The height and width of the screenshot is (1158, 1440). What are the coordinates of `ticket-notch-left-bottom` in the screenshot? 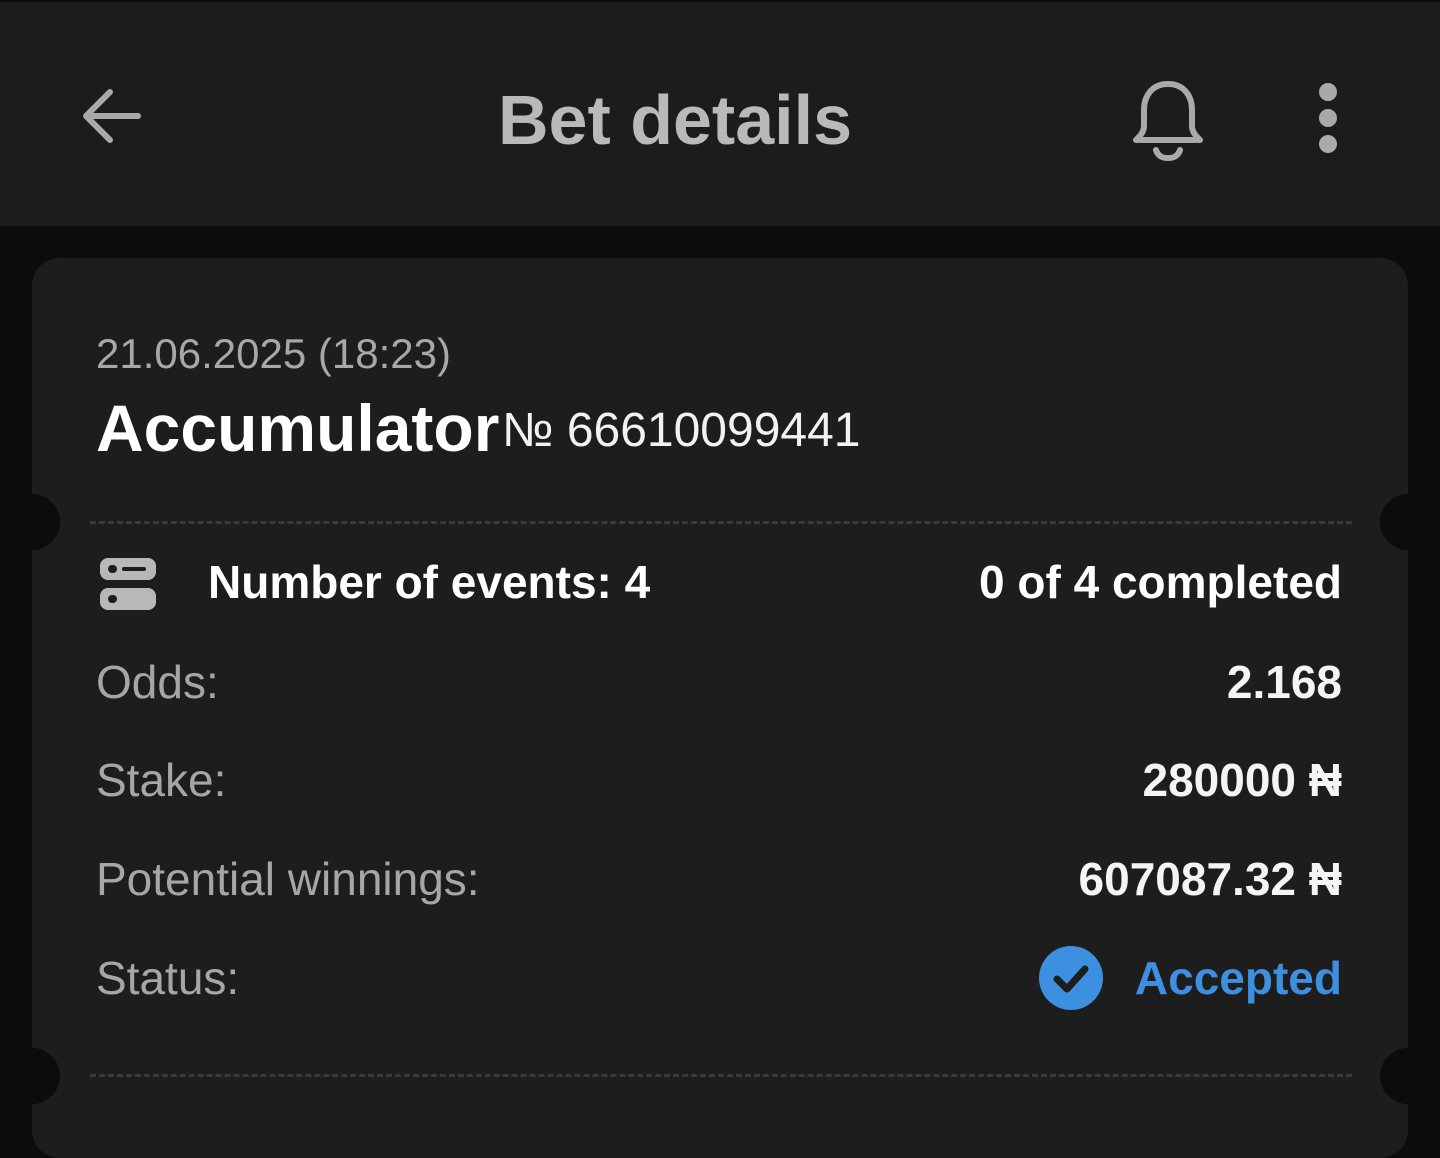 It's located at (46, 1076).